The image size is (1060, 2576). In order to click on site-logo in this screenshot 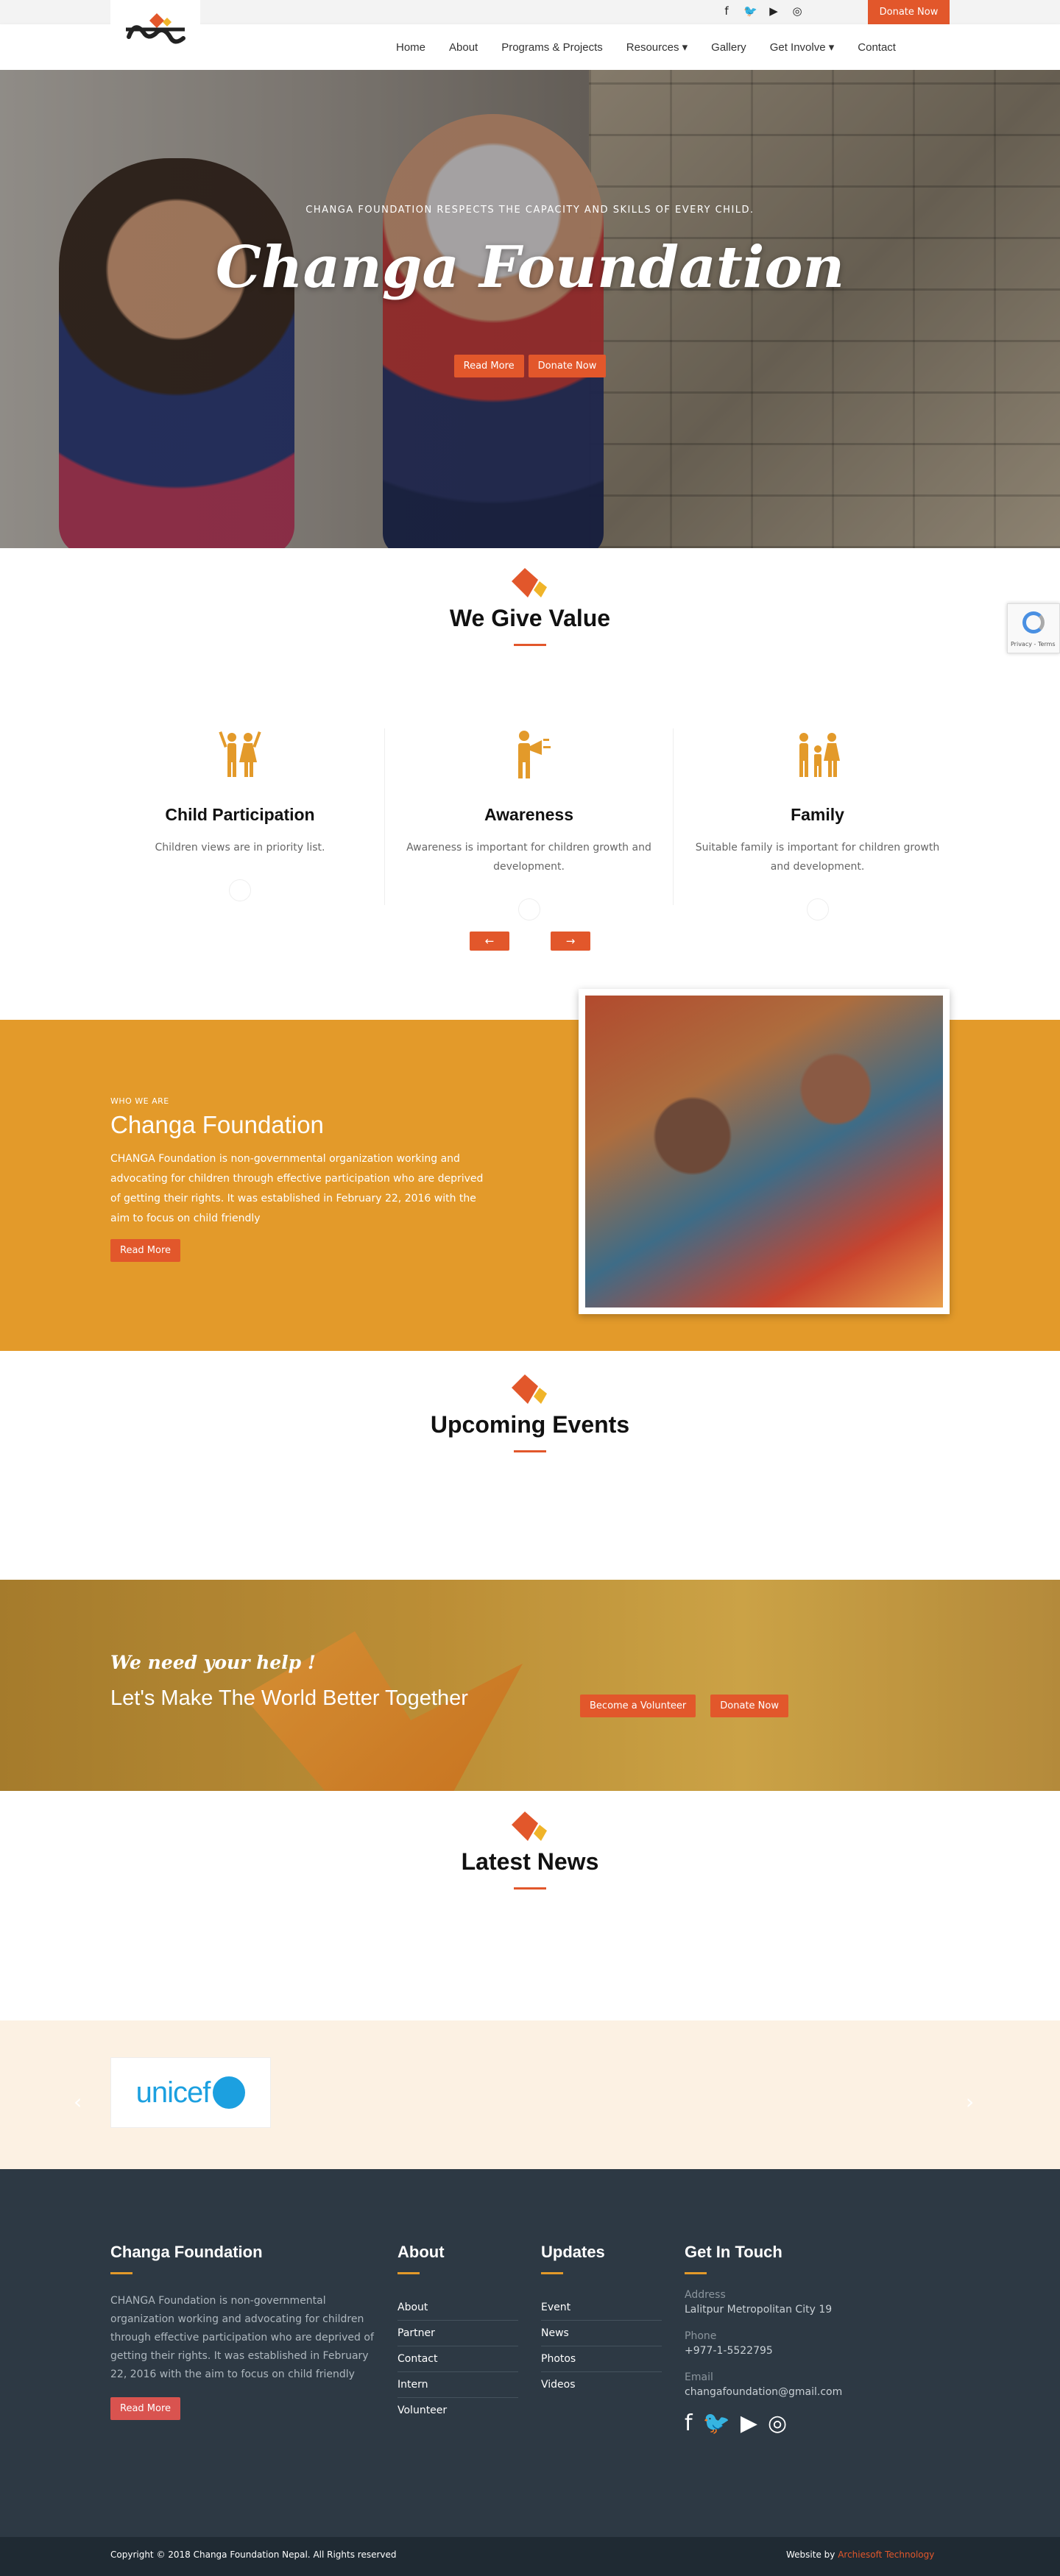, I will do `click(155, 33)`.